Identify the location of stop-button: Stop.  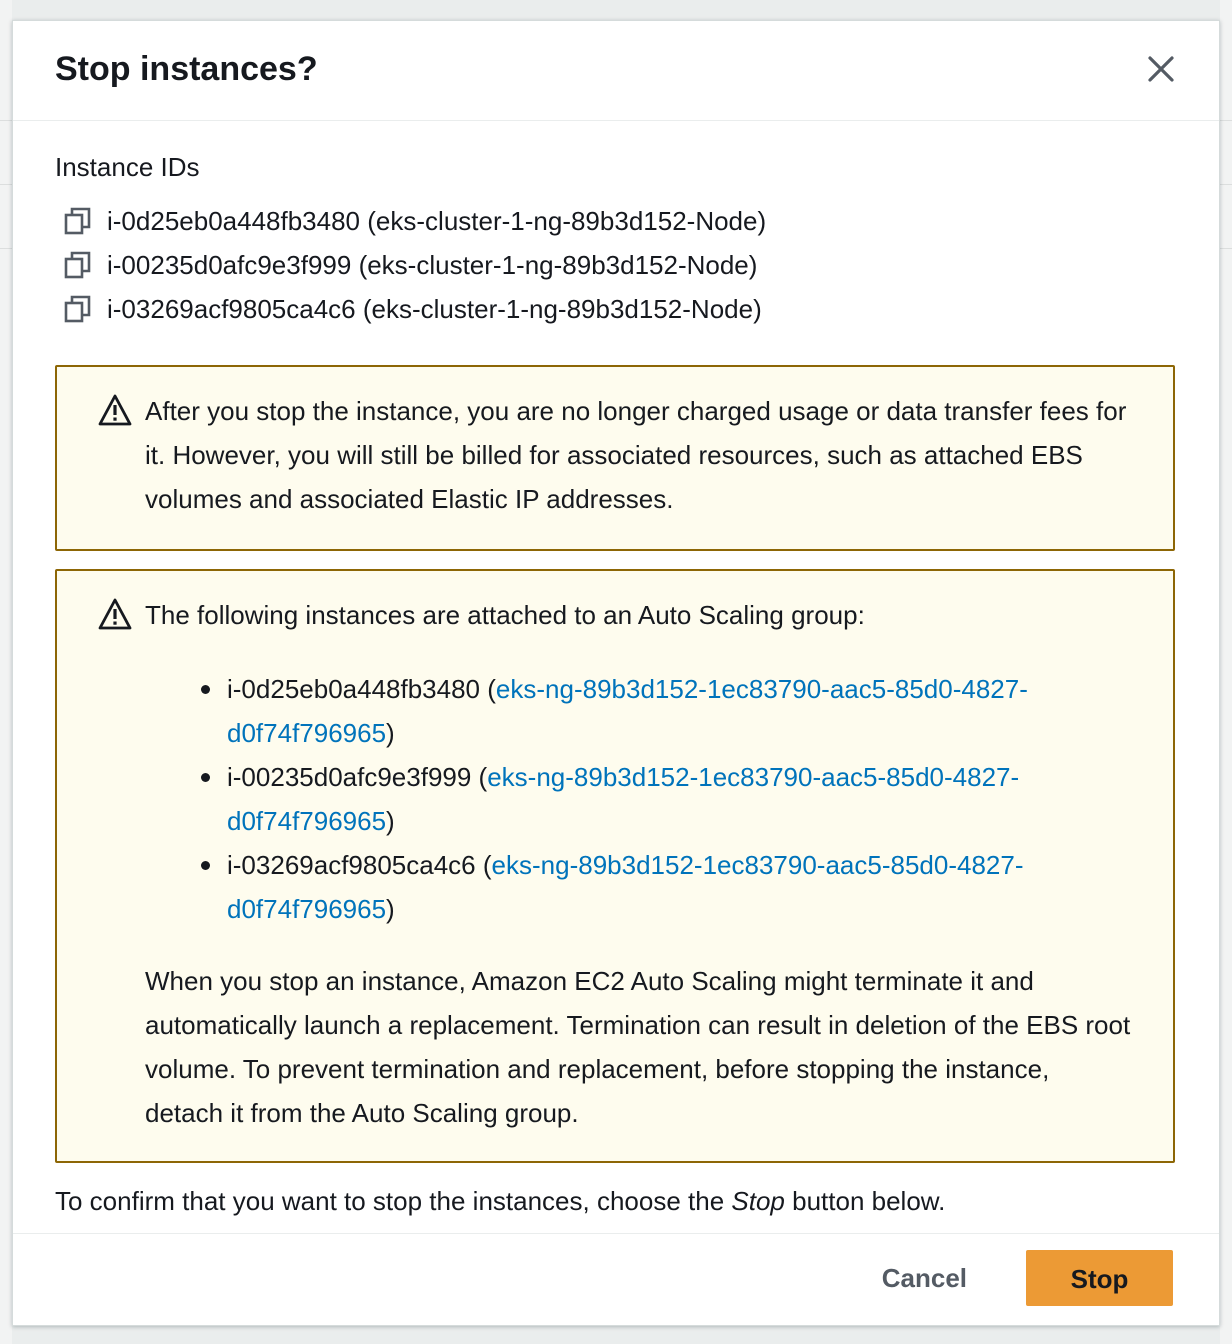
(1099, 1278).